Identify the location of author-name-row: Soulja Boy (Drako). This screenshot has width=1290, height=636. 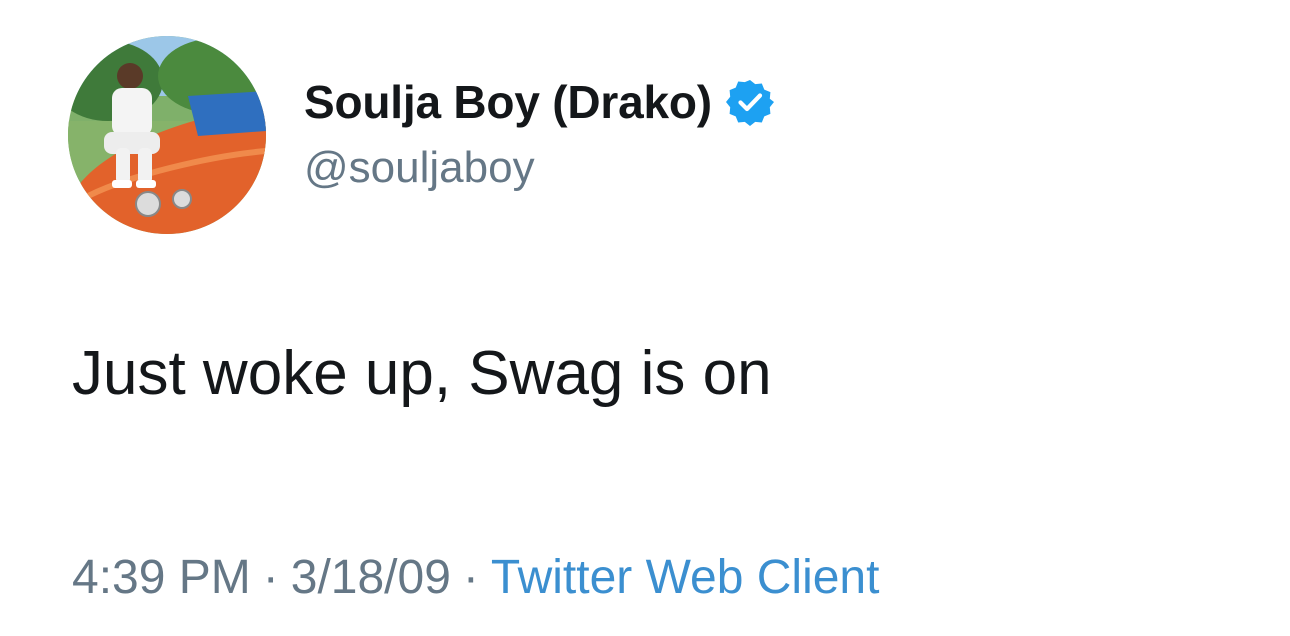
(539, 102).